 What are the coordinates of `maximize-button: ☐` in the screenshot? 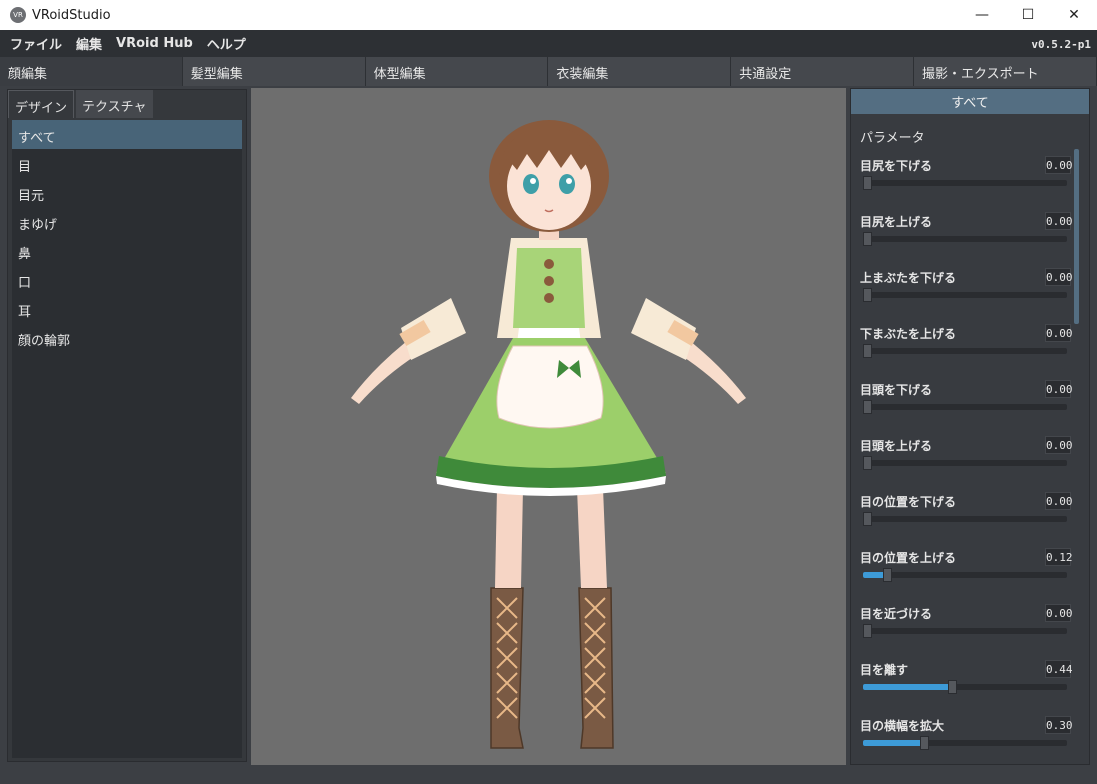 It's located at (1028, 15).